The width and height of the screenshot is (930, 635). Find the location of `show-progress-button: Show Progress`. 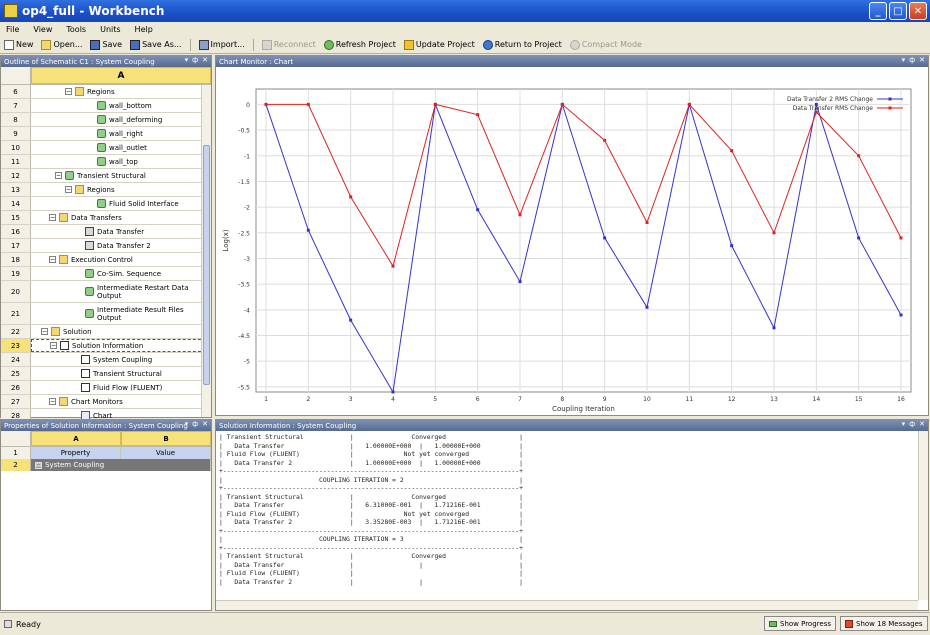

show-progress-button: Show Progress is located at coordinates (800, 623).